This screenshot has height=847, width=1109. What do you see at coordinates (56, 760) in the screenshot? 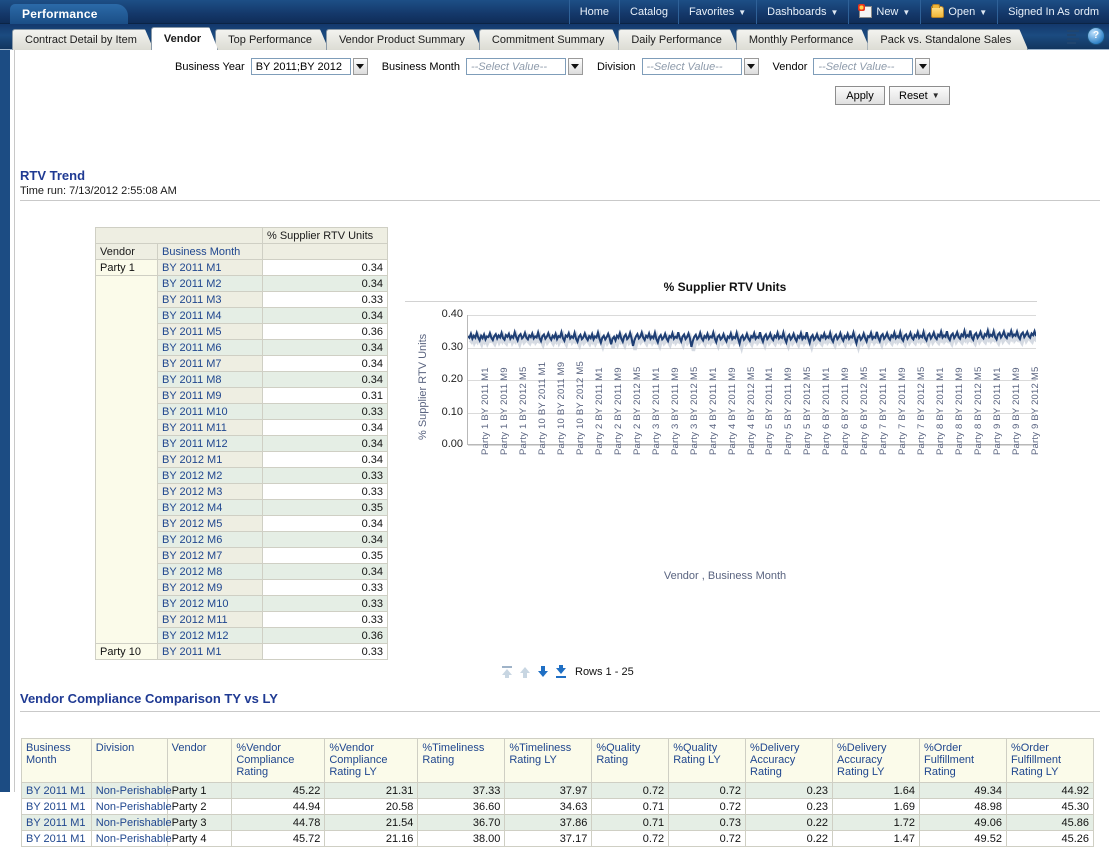
I see `column-header: Business Month` at bounding box center [56, 760].